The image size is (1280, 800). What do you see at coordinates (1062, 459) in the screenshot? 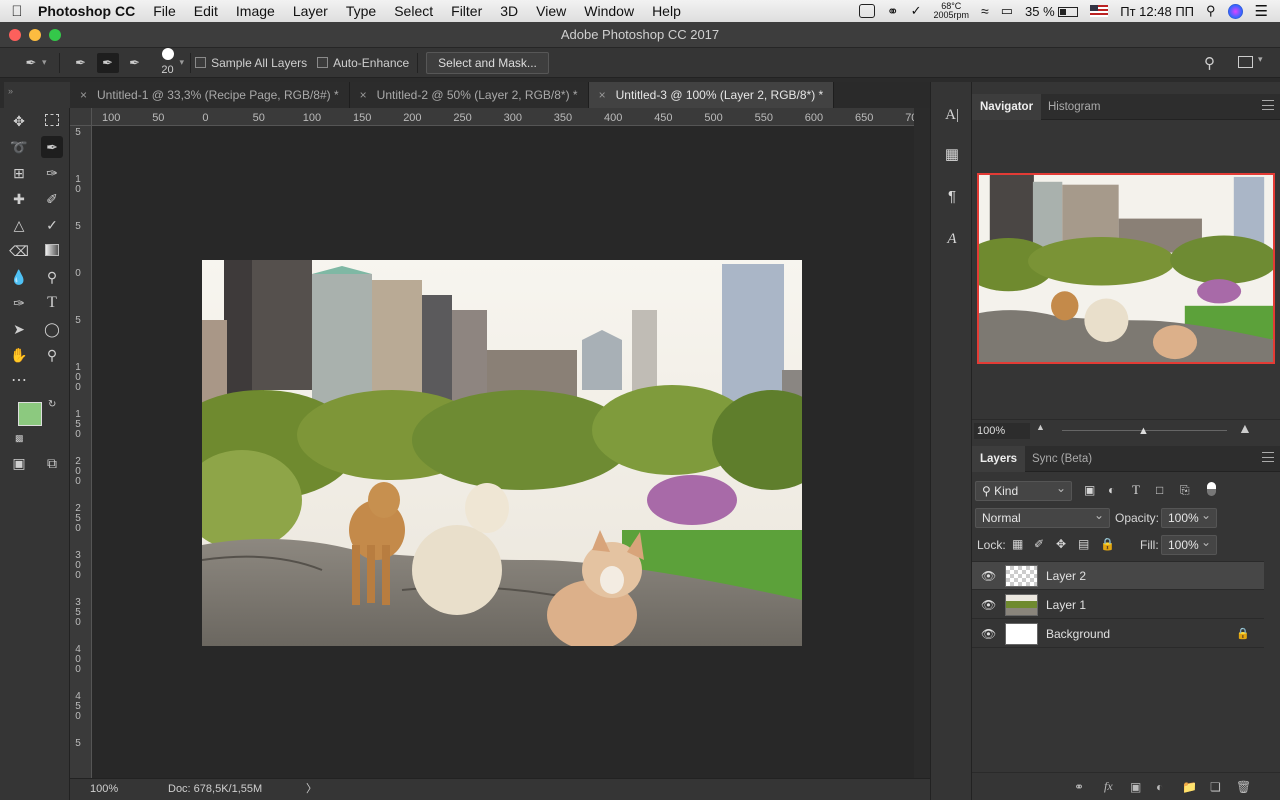
I see `tab-sync-beta: Sync (Beta)` at bounding box center [1062, 459].